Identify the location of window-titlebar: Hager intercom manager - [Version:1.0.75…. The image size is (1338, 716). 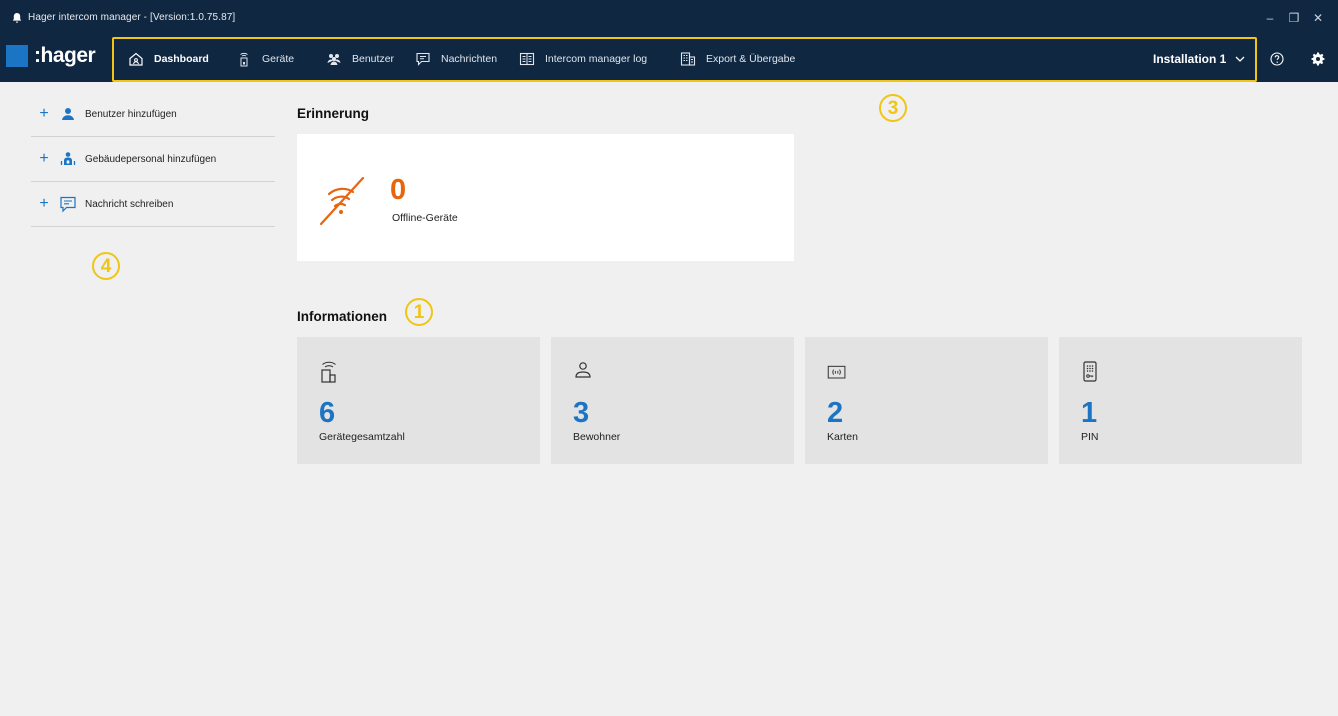
(669, 17).